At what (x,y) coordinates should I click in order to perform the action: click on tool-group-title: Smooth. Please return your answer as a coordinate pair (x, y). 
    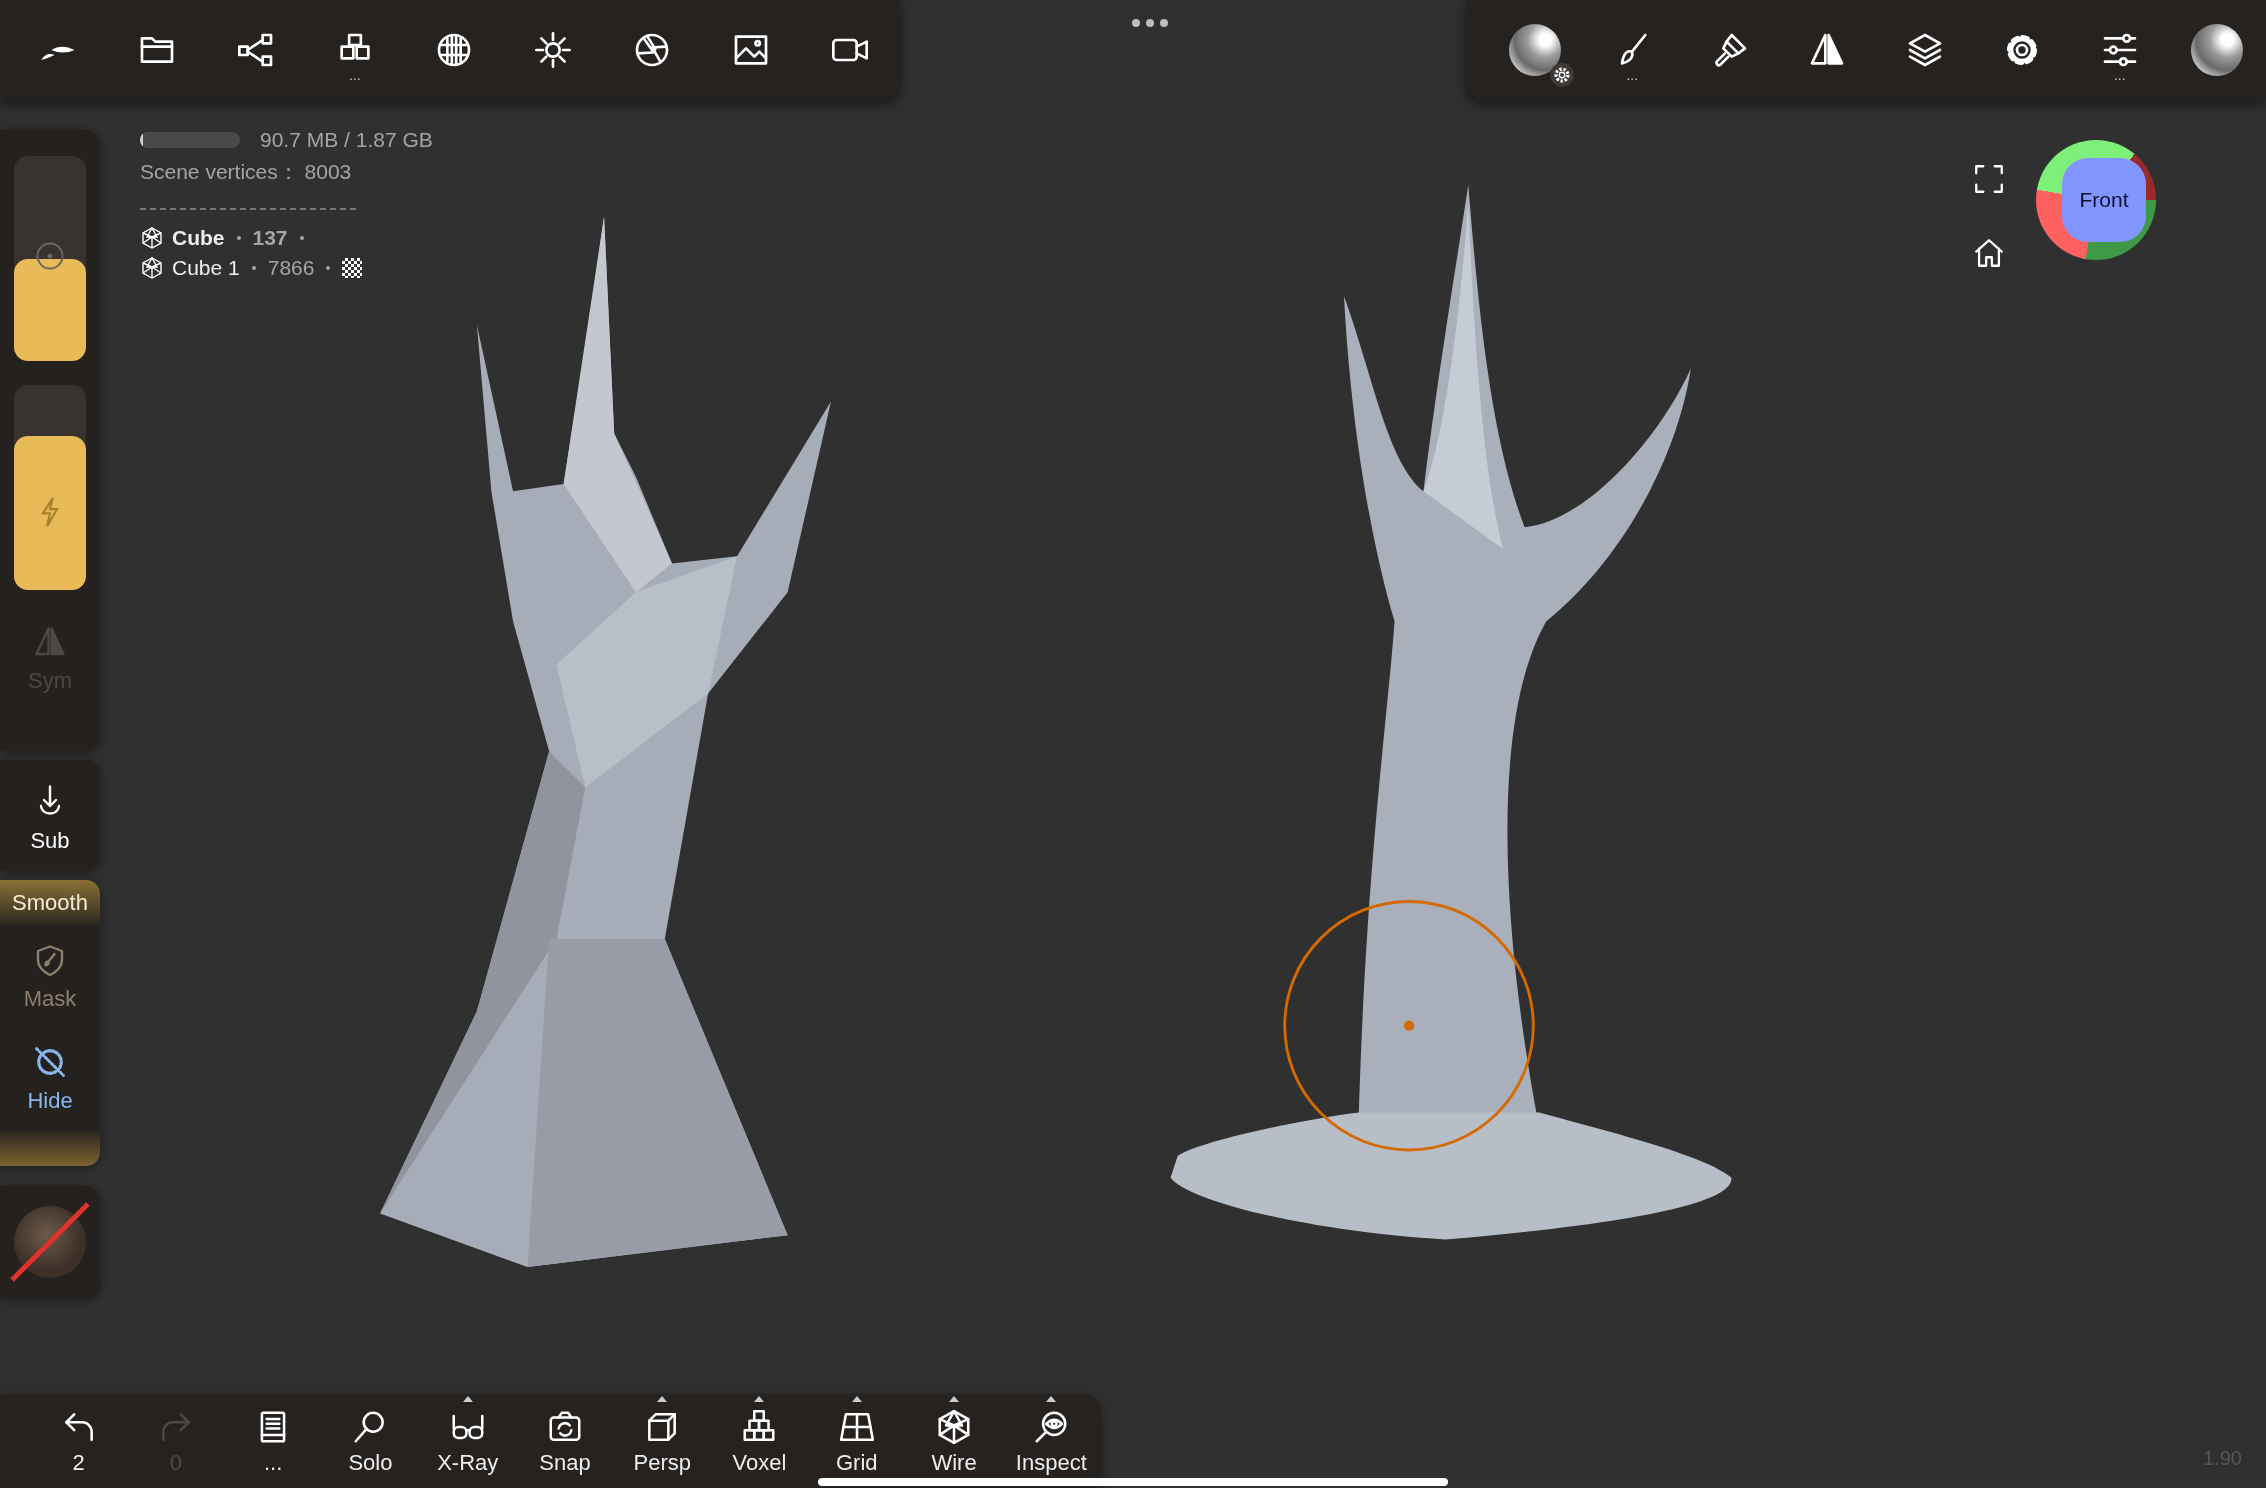
    Looking at the image, I should click on (50, 903).